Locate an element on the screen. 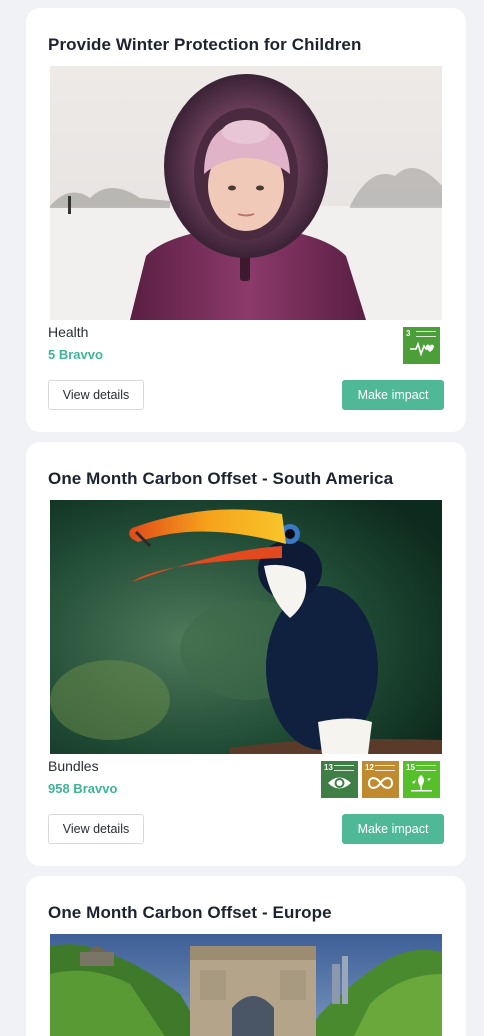 This screenshot has height=1036, width=484. card-title: One Month Carbon Offset - Europe is located at coordinates (190, 912).